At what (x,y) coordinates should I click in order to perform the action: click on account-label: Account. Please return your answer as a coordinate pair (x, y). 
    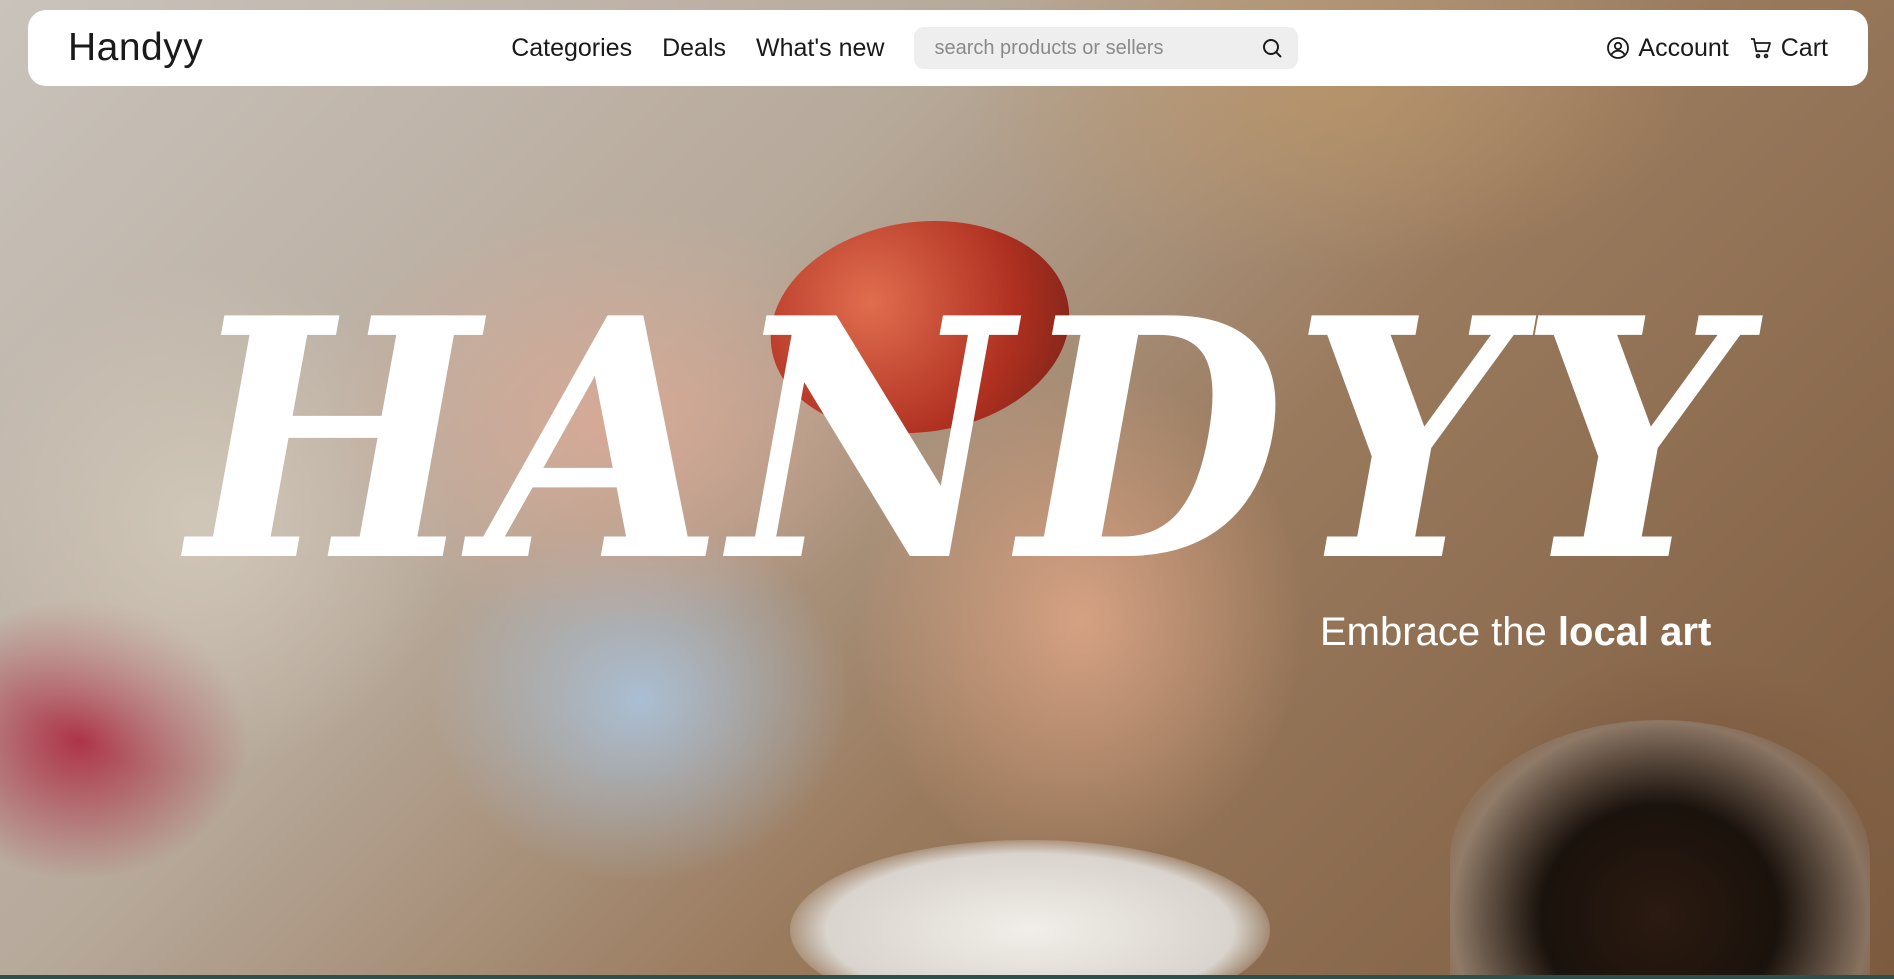
    Looking at the image, I should click on (1683, 47).